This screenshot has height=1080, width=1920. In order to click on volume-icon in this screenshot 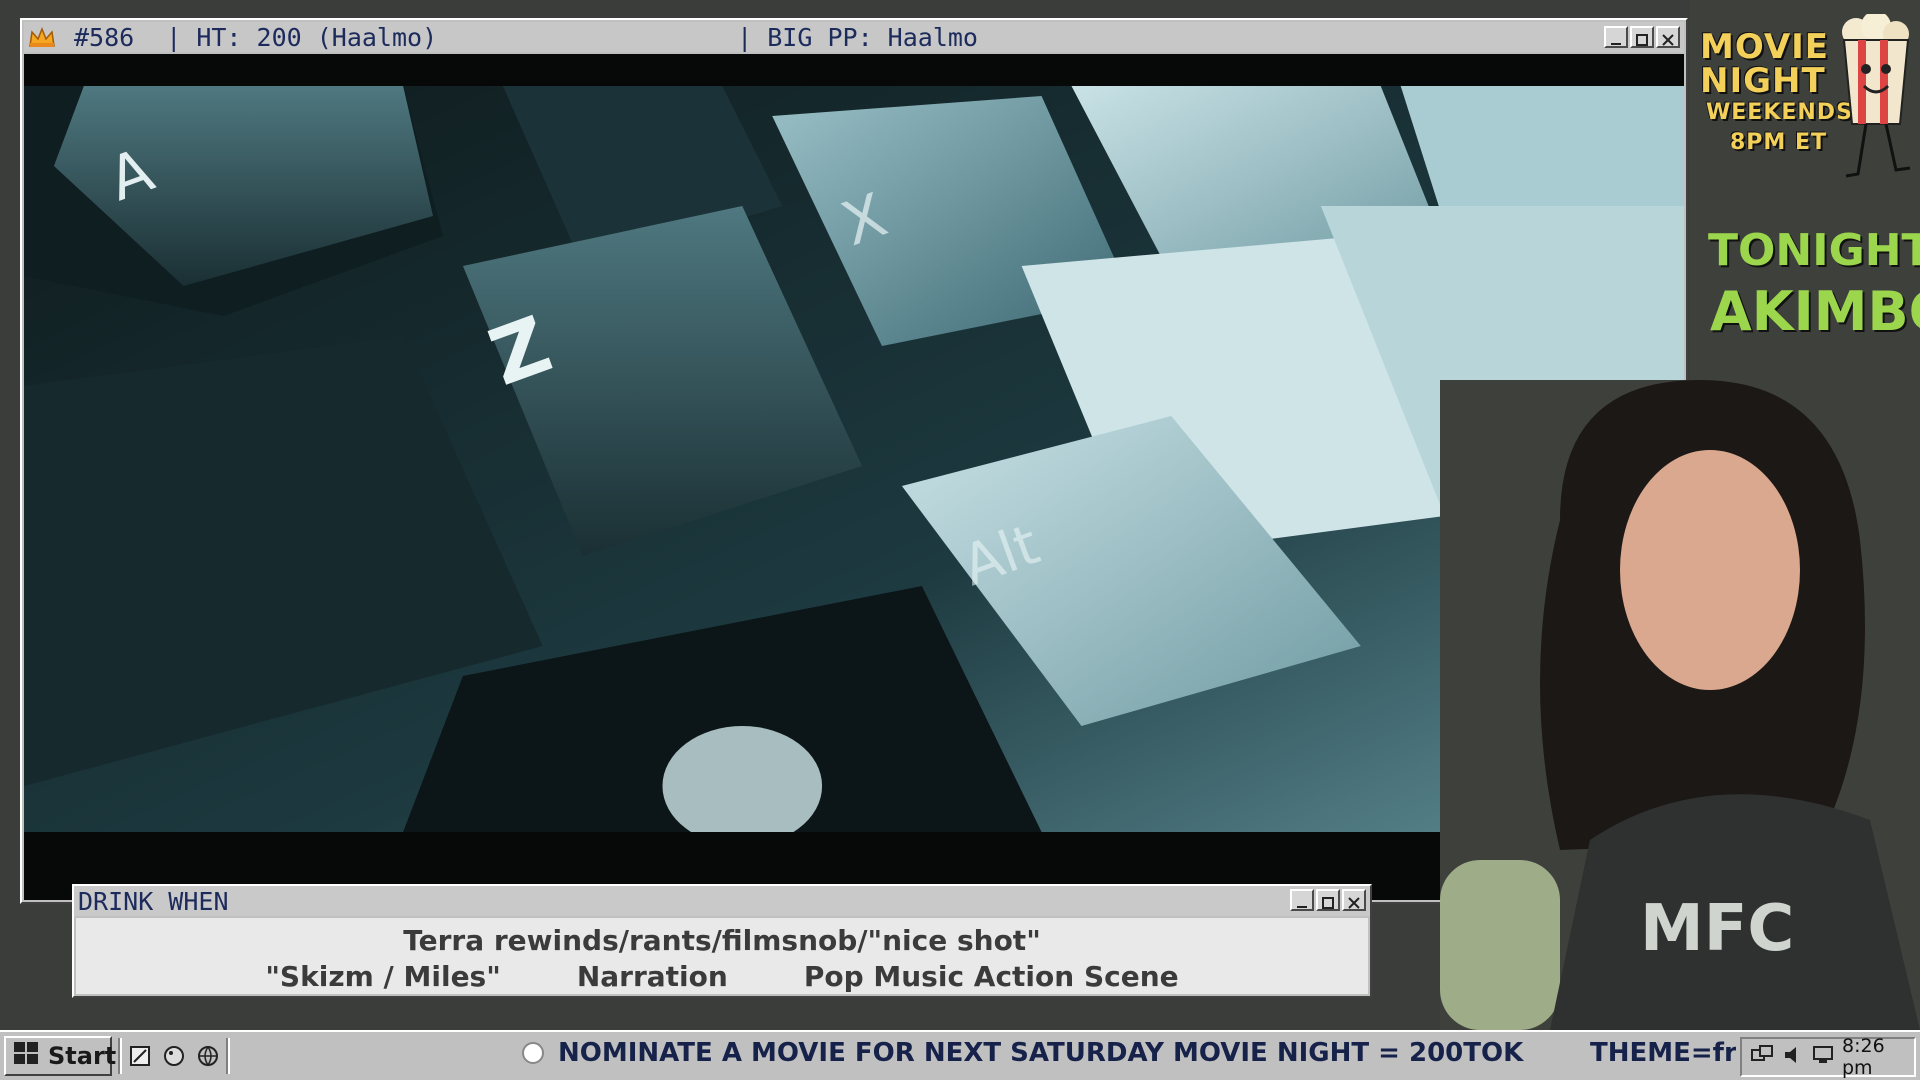, I will do `click(1793, 1057)`.